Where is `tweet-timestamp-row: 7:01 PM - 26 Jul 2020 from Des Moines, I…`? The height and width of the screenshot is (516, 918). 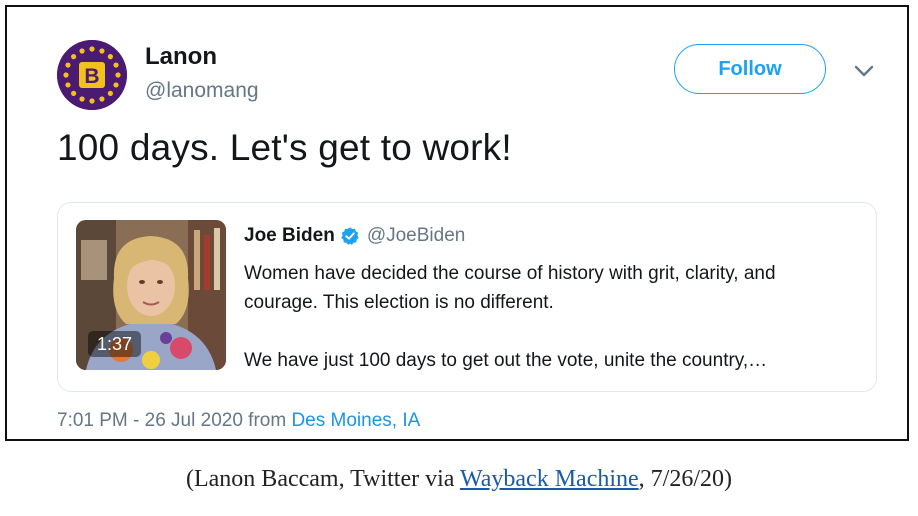
tweet-timestamp-row: 7:01 PM - 26 Jul 2020 from Des Moines, I… is located at coordinates (238, 421).